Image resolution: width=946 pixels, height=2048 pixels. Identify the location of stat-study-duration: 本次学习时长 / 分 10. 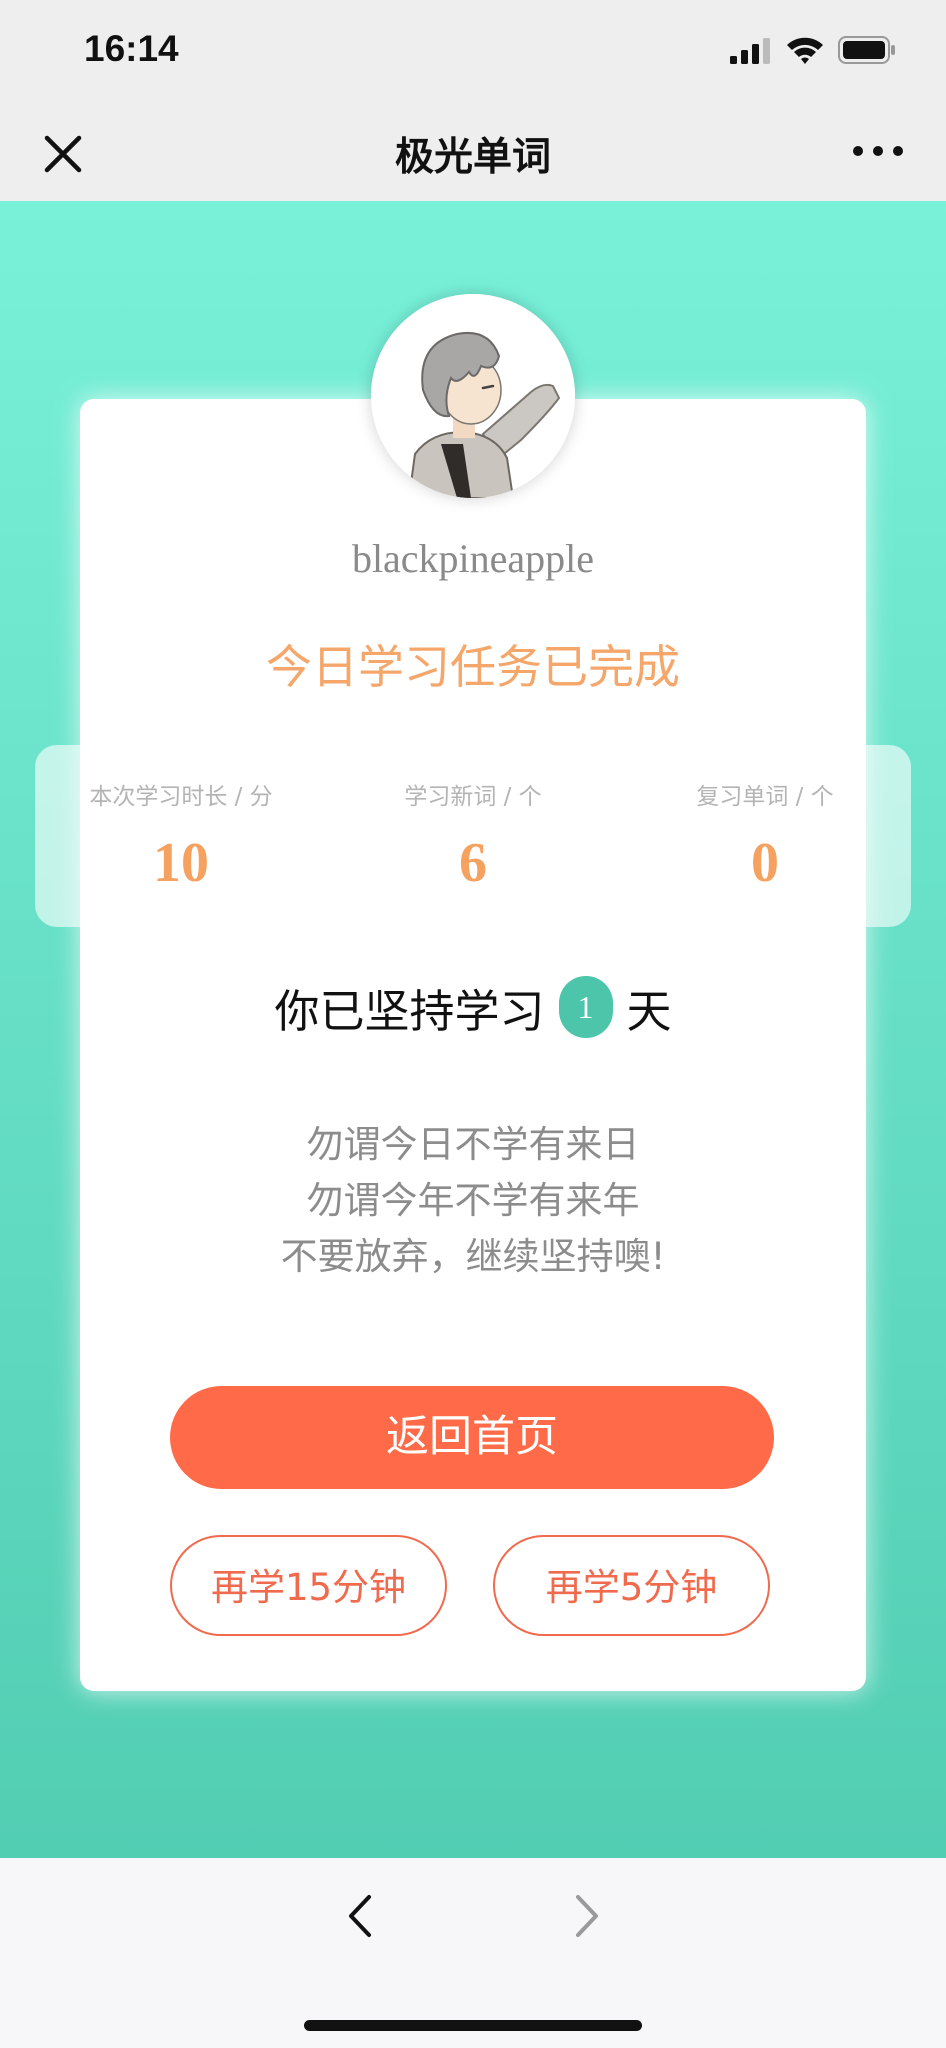
(181, 836).